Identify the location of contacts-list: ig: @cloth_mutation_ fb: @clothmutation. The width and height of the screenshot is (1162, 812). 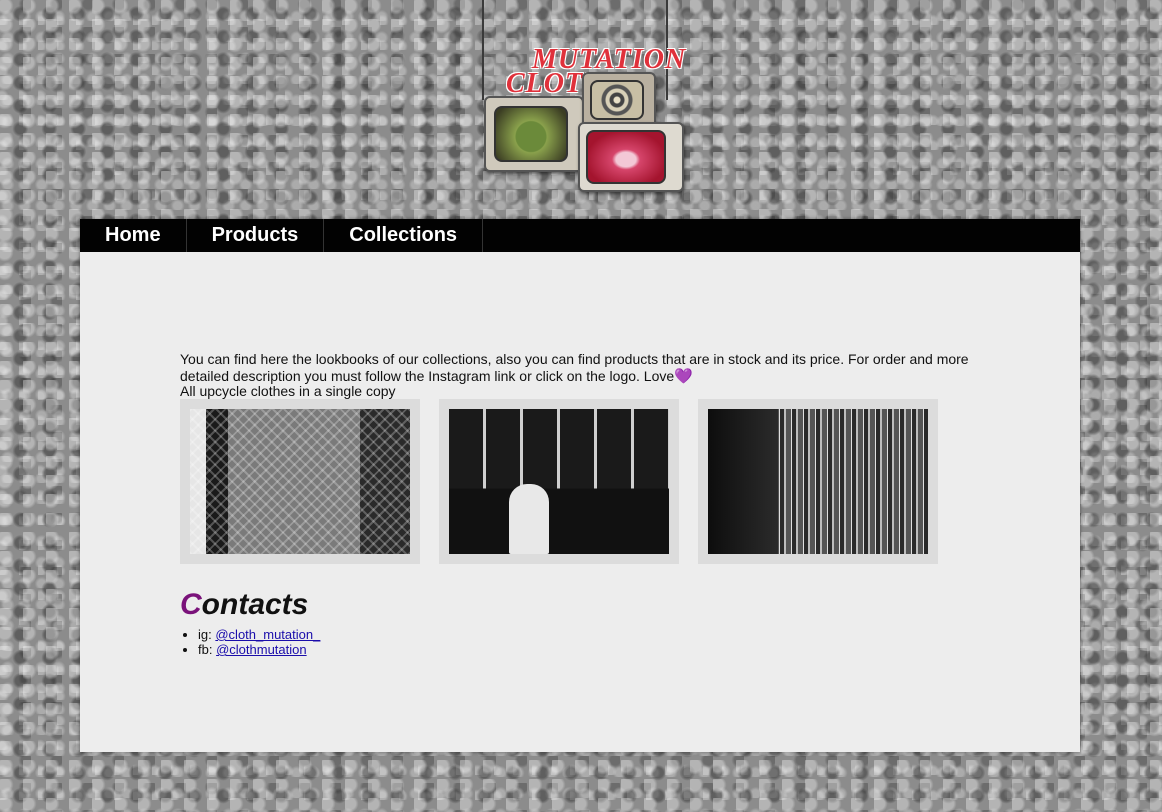
(250, 642).